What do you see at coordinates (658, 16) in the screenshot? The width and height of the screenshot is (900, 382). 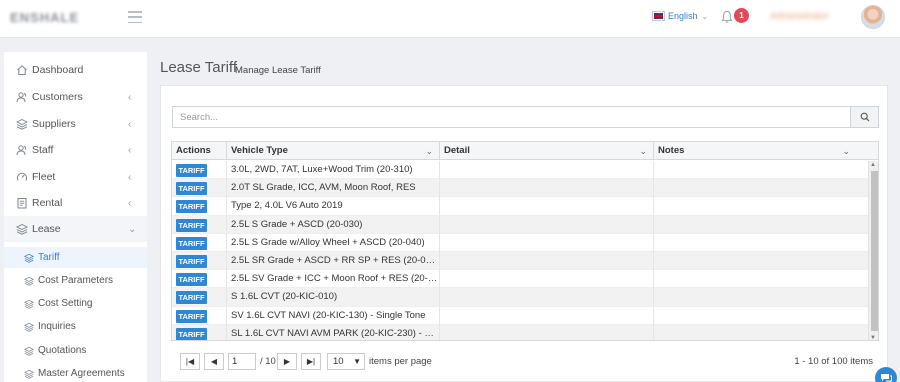 I see `uk-flag-icon` at bounding box center [658, 16].